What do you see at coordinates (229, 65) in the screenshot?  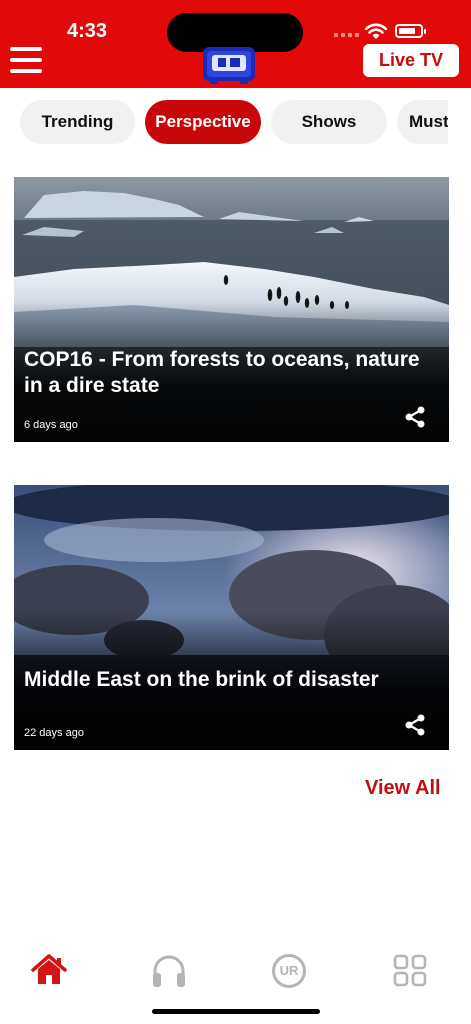 I see `channel-logo` at bounding box center [229, 65].